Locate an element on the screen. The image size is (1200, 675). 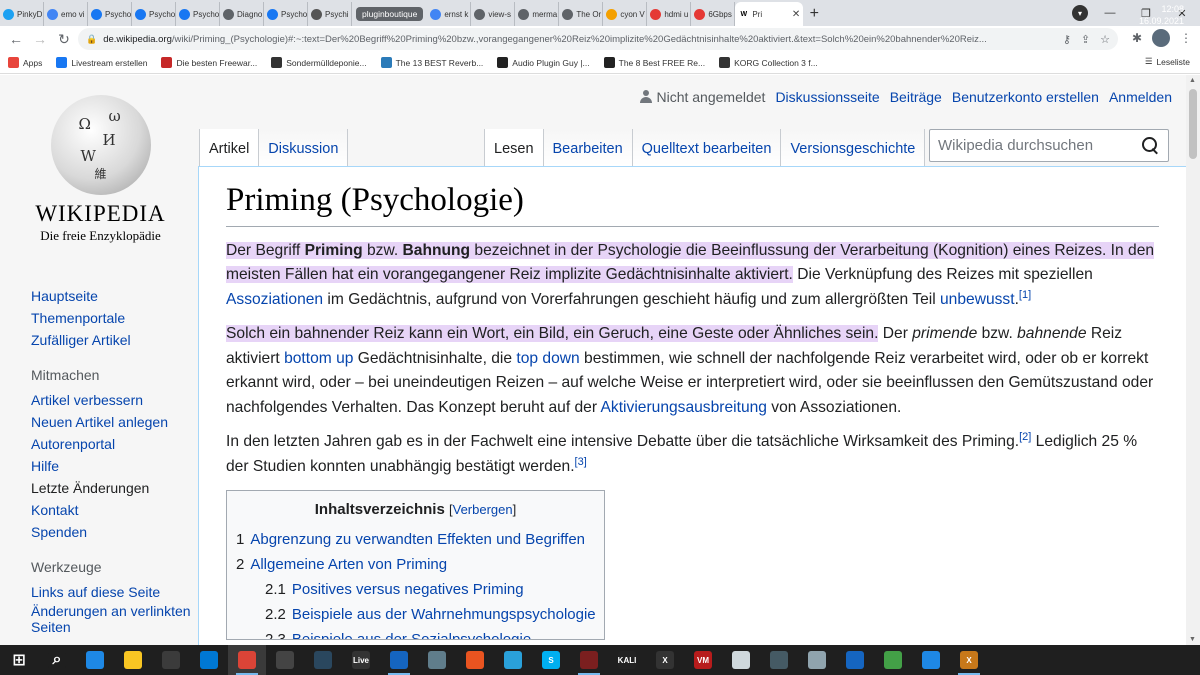
wiki-tab: Lesen is located at coordinates (514, 147).